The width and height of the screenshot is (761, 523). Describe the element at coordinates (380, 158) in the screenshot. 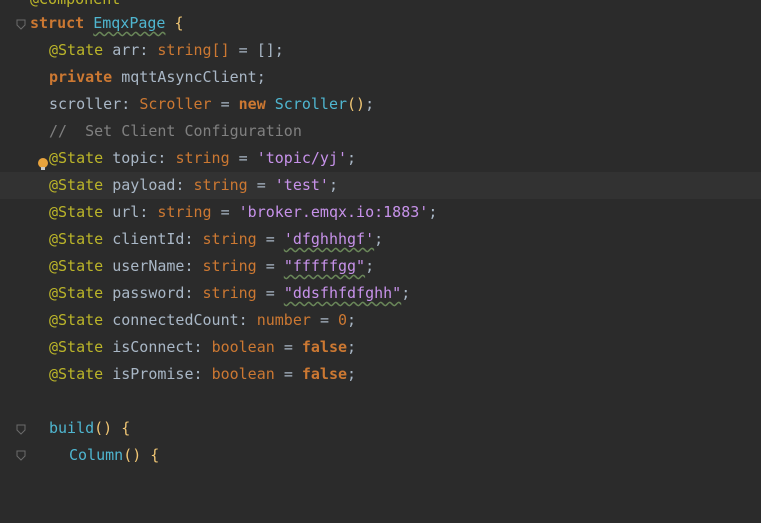

I see `code-line: @State topic: string = 'topic/yj';` at that location.